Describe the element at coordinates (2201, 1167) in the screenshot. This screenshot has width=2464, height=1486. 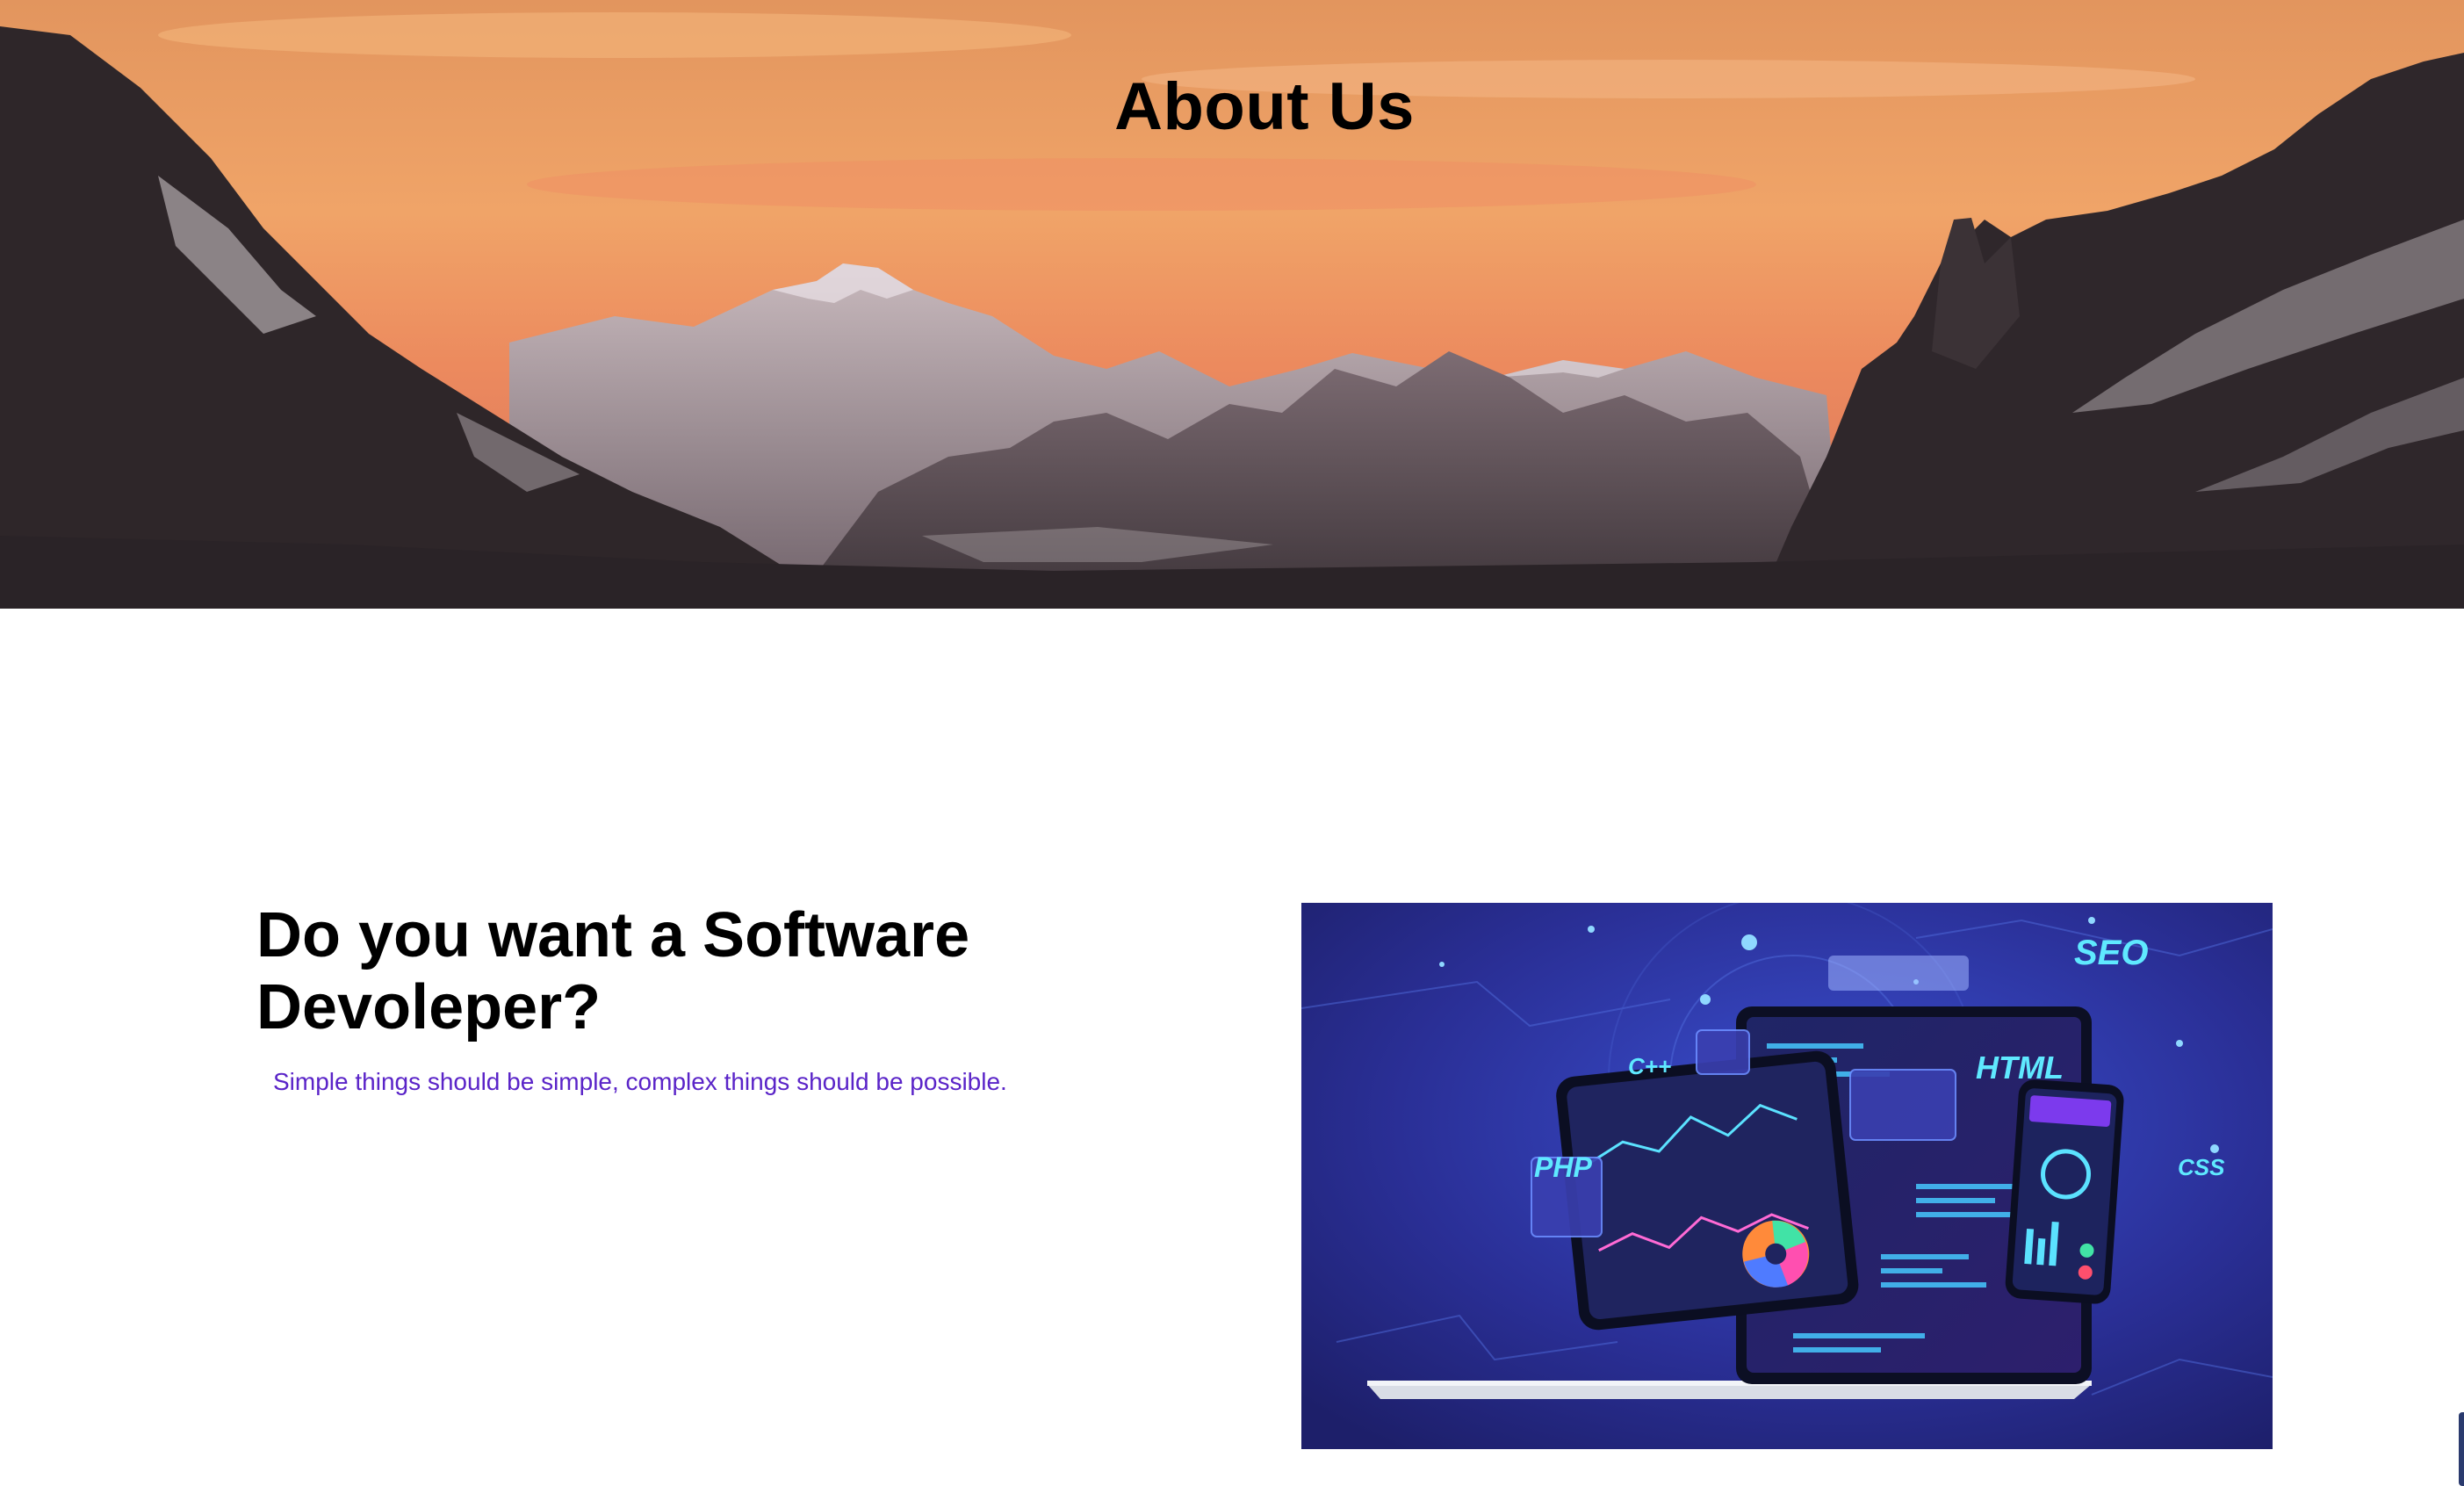
I see `tag-css: CSS` at that location.